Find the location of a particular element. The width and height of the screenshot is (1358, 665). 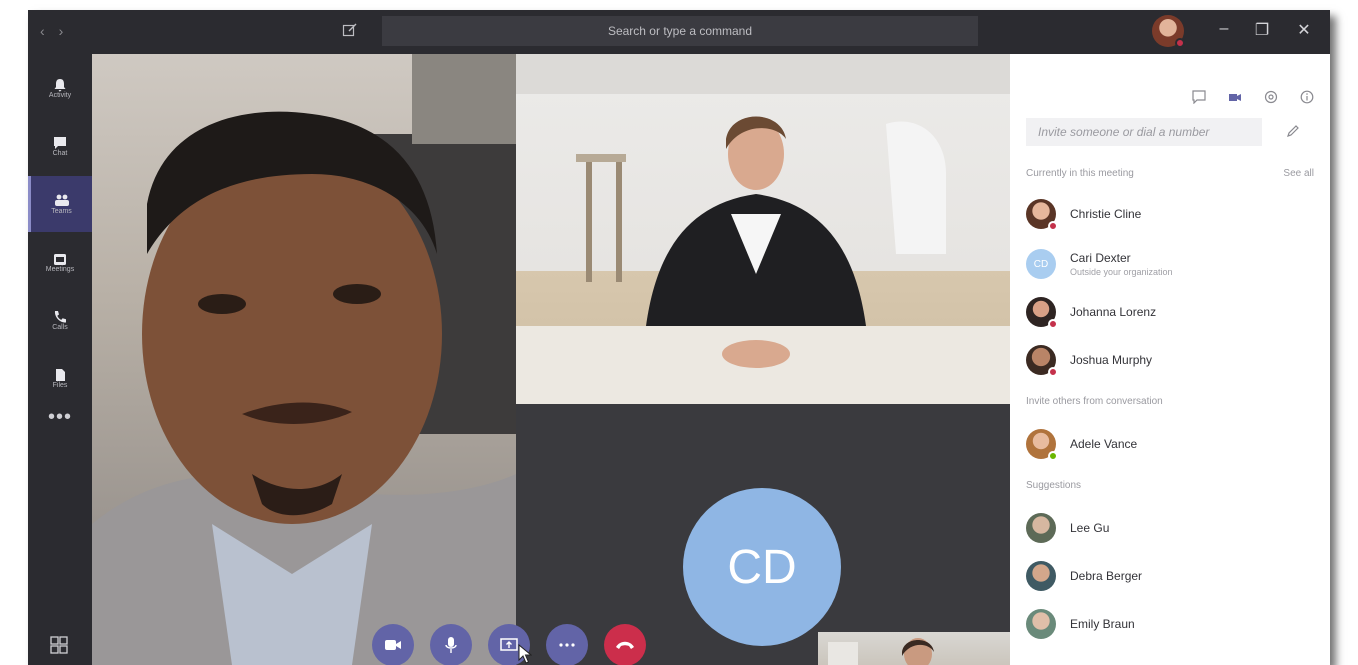

compose-icon is located at coordinates (350, 30).